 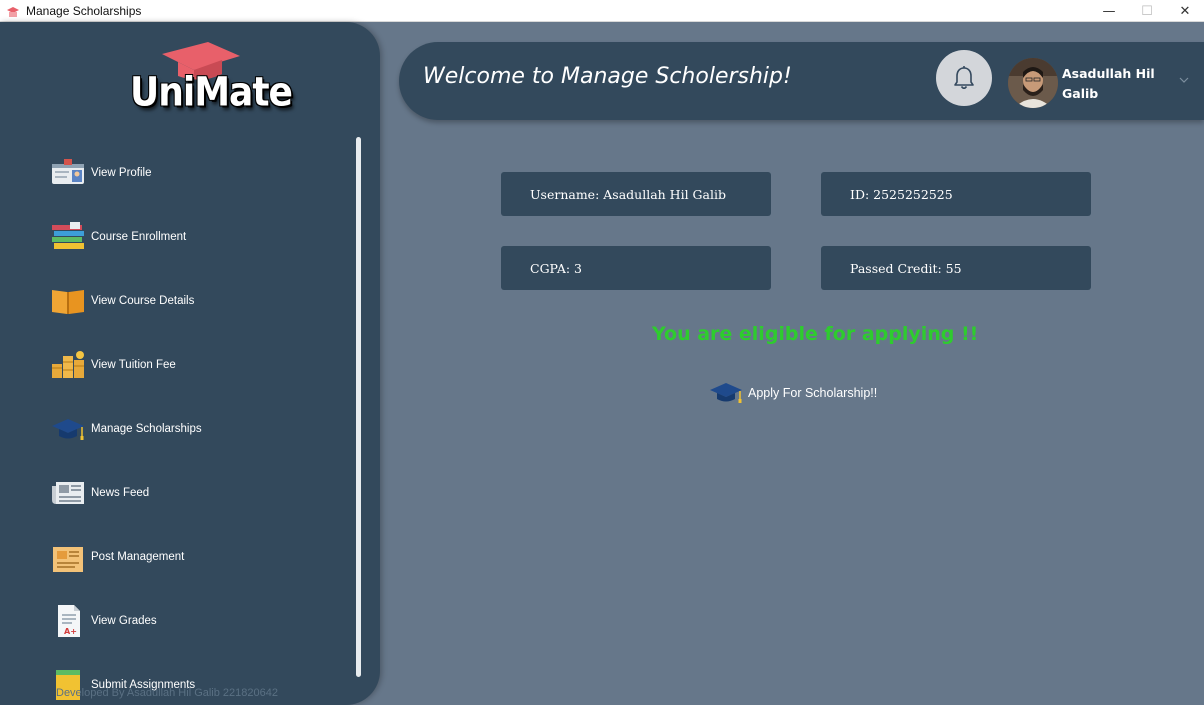 I want to click on svg-text: A+, so click(x=70, y=631).